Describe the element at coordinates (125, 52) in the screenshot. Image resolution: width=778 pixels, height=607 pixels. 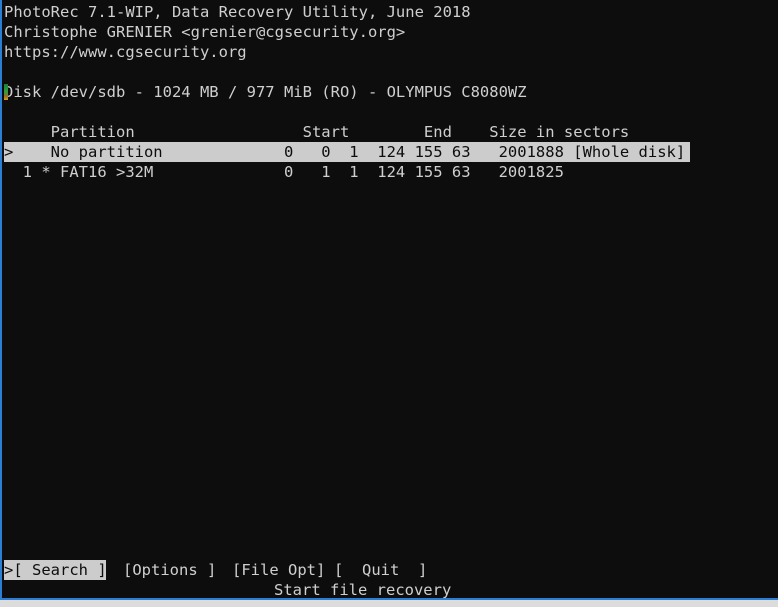
I see `app-website: https://www.cgsecurity.org` at that location.